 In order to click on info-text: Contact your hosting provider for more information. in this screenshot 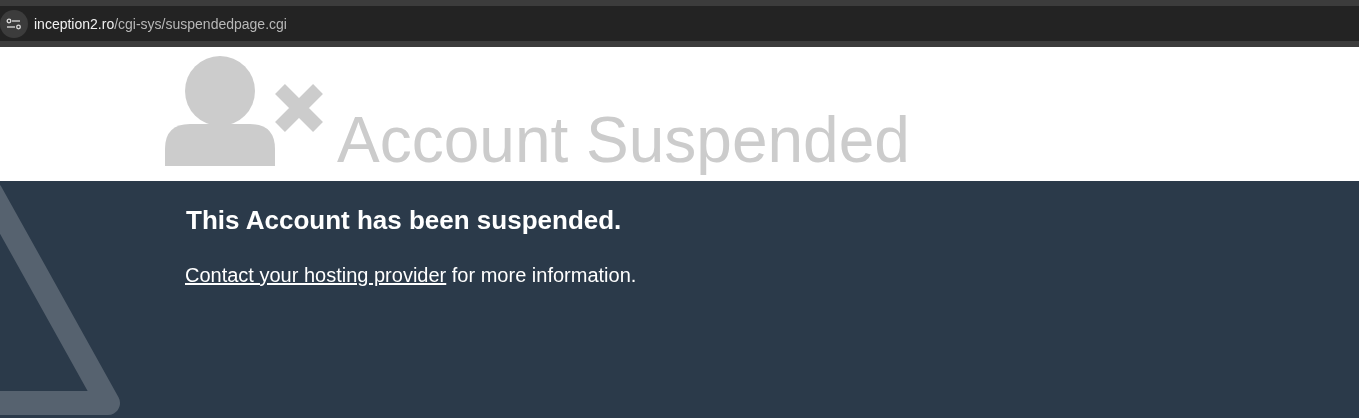, I will do `click(411, 275)`.